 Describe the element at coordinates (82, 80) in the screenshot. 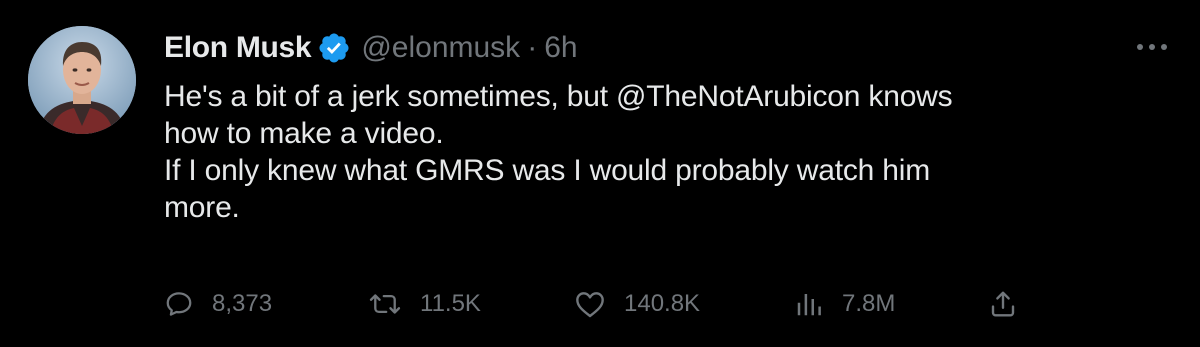

I see `avatar` at that location.